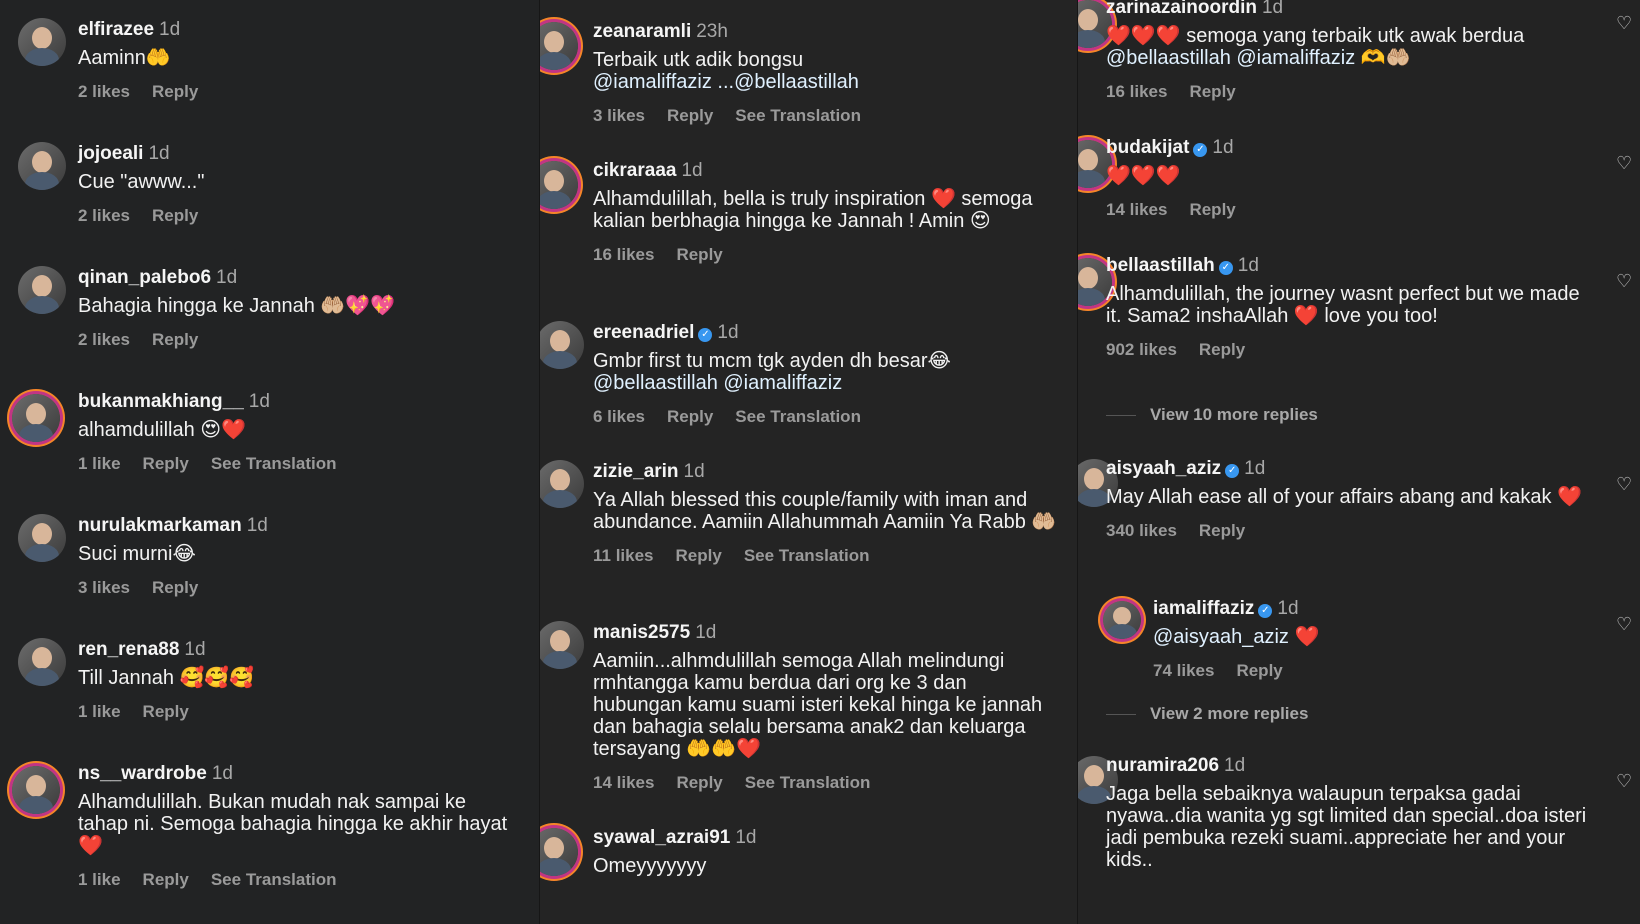 This screenshot has height=924, width=1640. What do you see at coordinates (128, 649) in the screenshot?
I see `comment-username: ren_rena88` at bounding box center [128, 649].